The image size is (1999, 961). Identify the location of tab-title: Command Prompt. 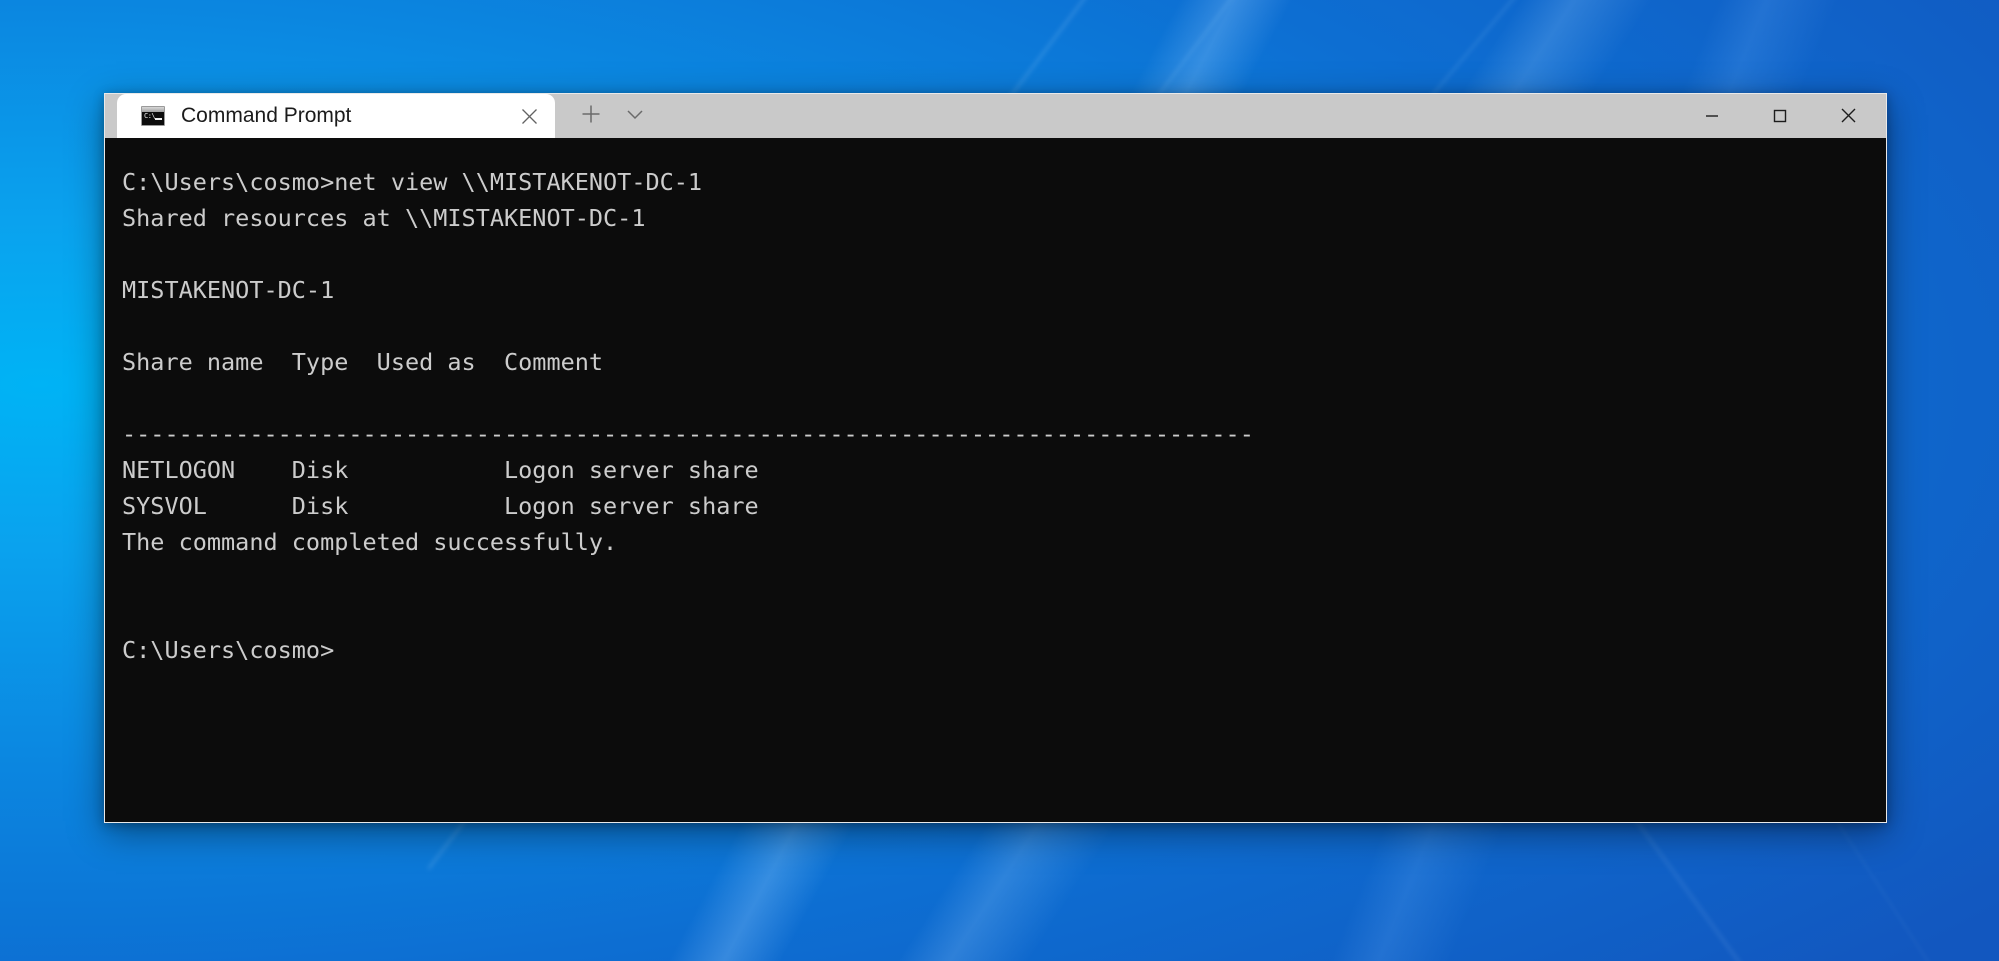
(266, 115).